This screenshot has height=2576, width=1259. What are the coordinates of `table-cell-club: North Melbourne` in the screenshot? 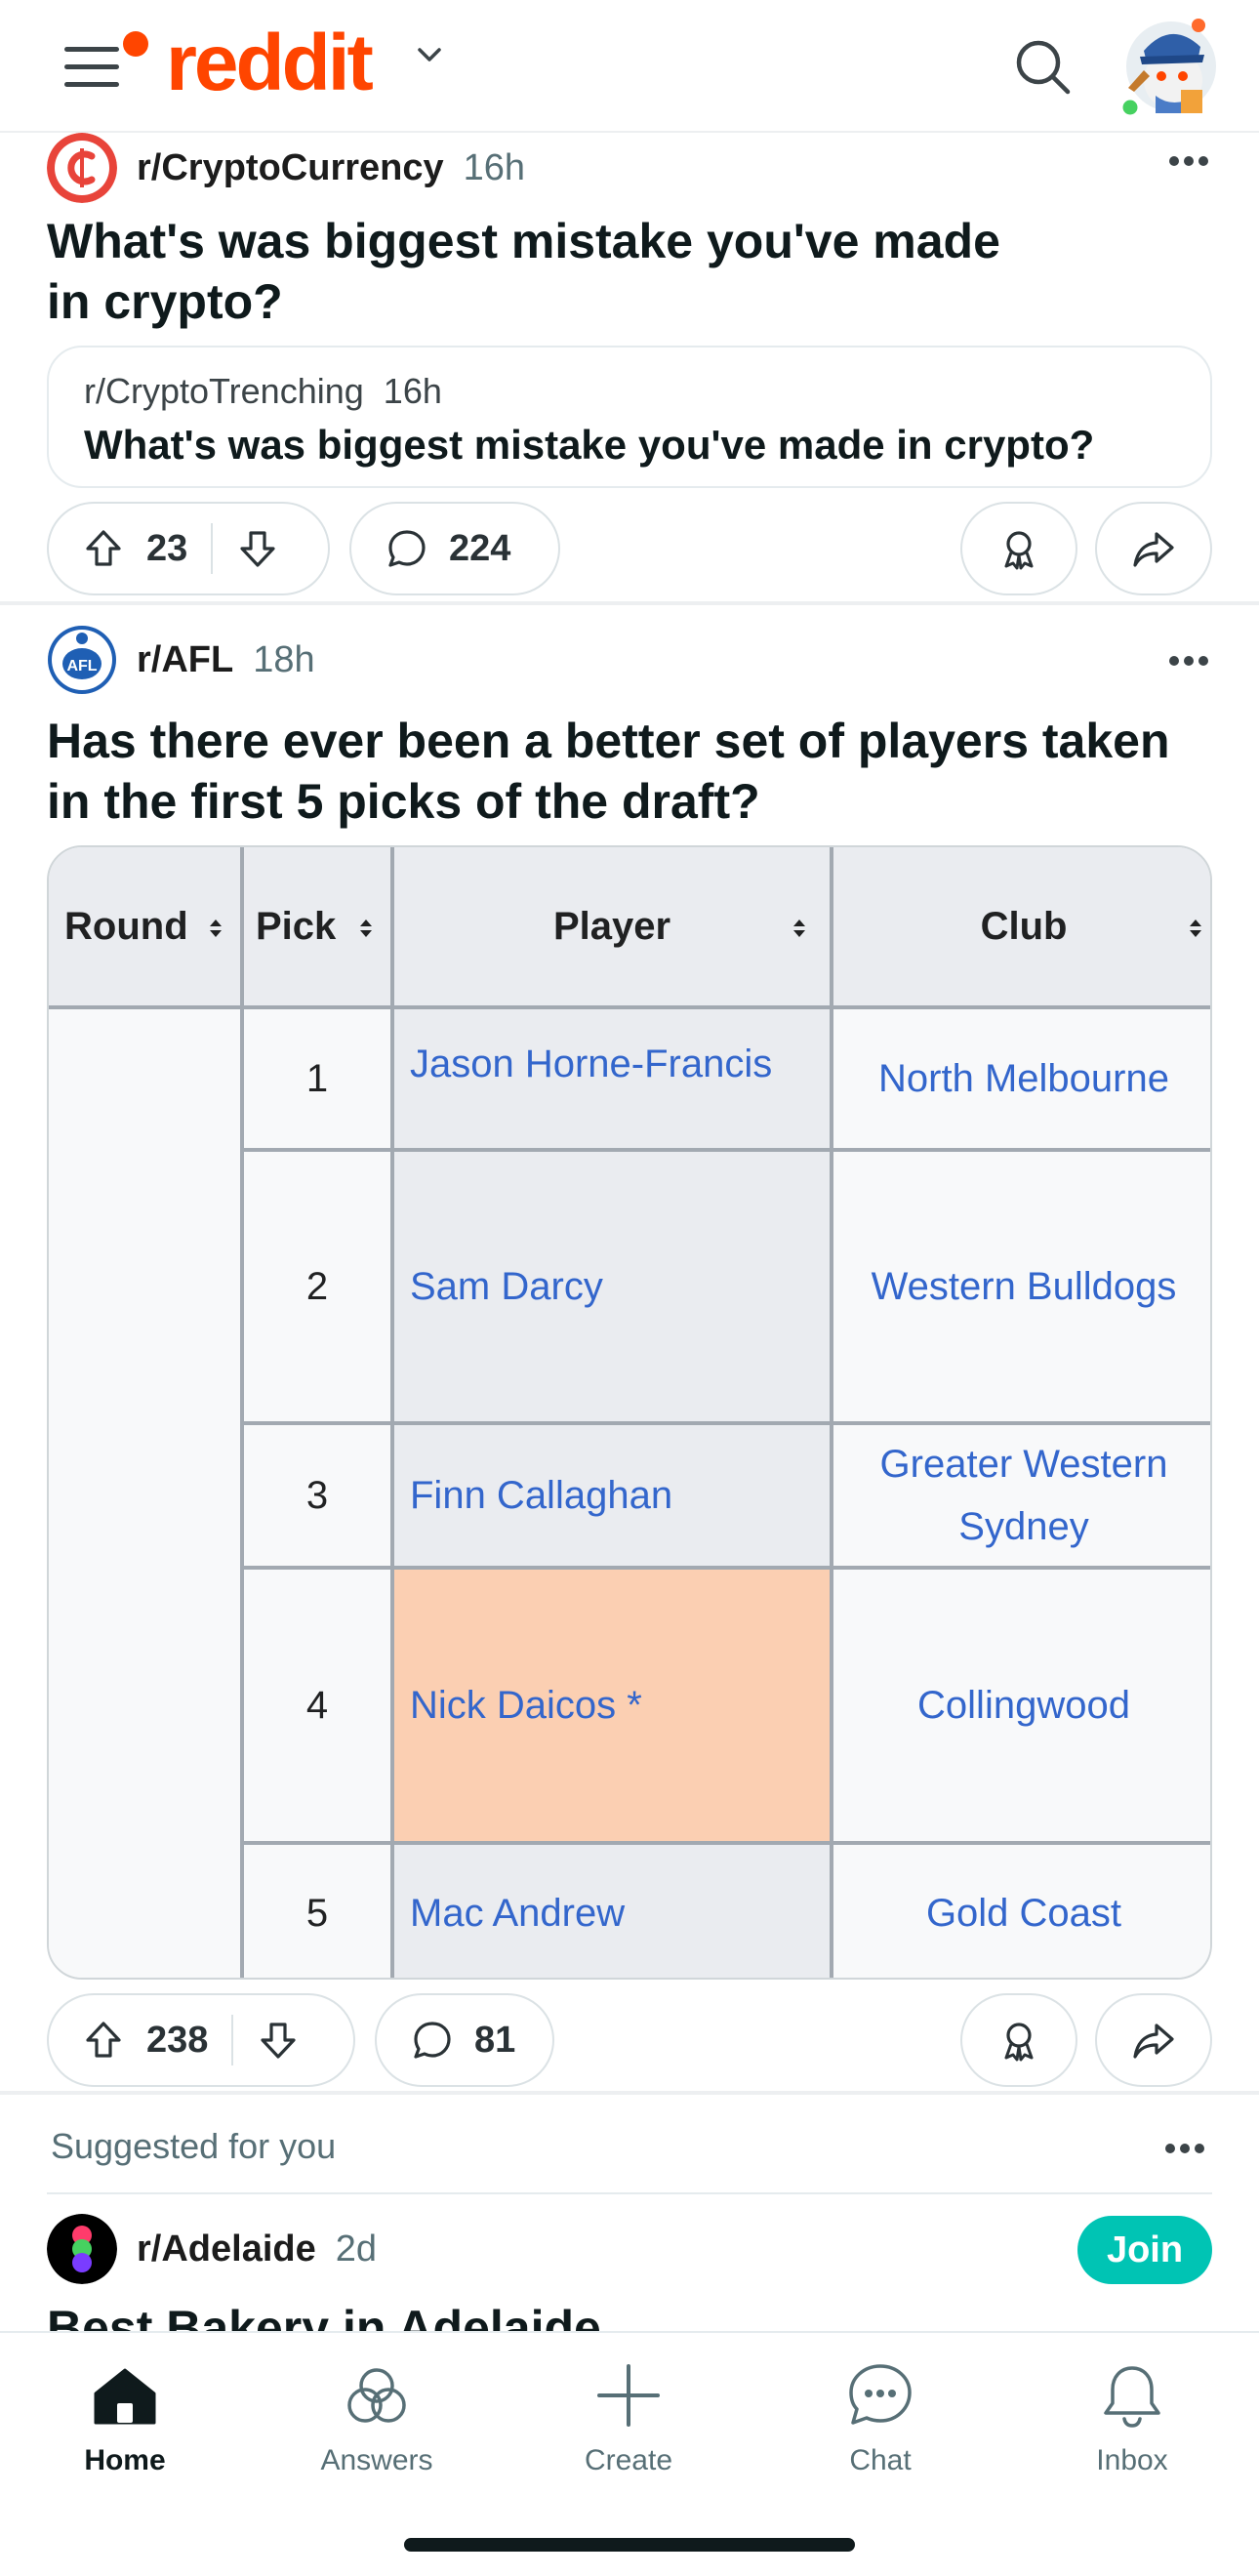 It's located at (1021, 1080).